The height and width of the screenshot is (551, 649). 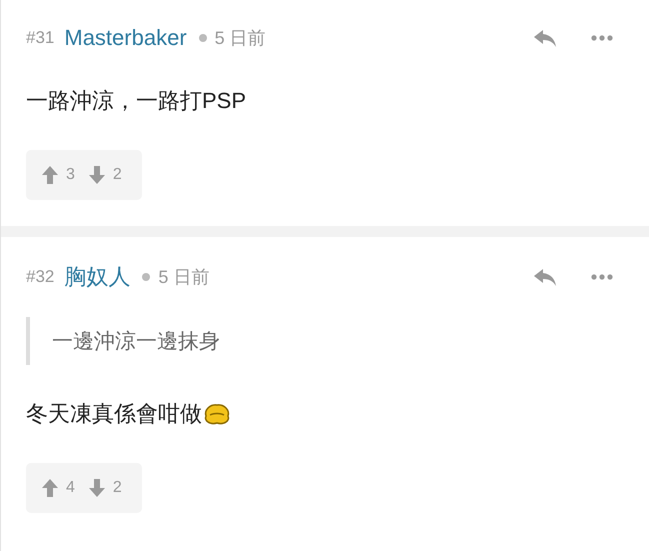 What do you see at coordinates (40, 277) in the screenshot?
I see `post-number: #32` at bounding box center [40, 277].